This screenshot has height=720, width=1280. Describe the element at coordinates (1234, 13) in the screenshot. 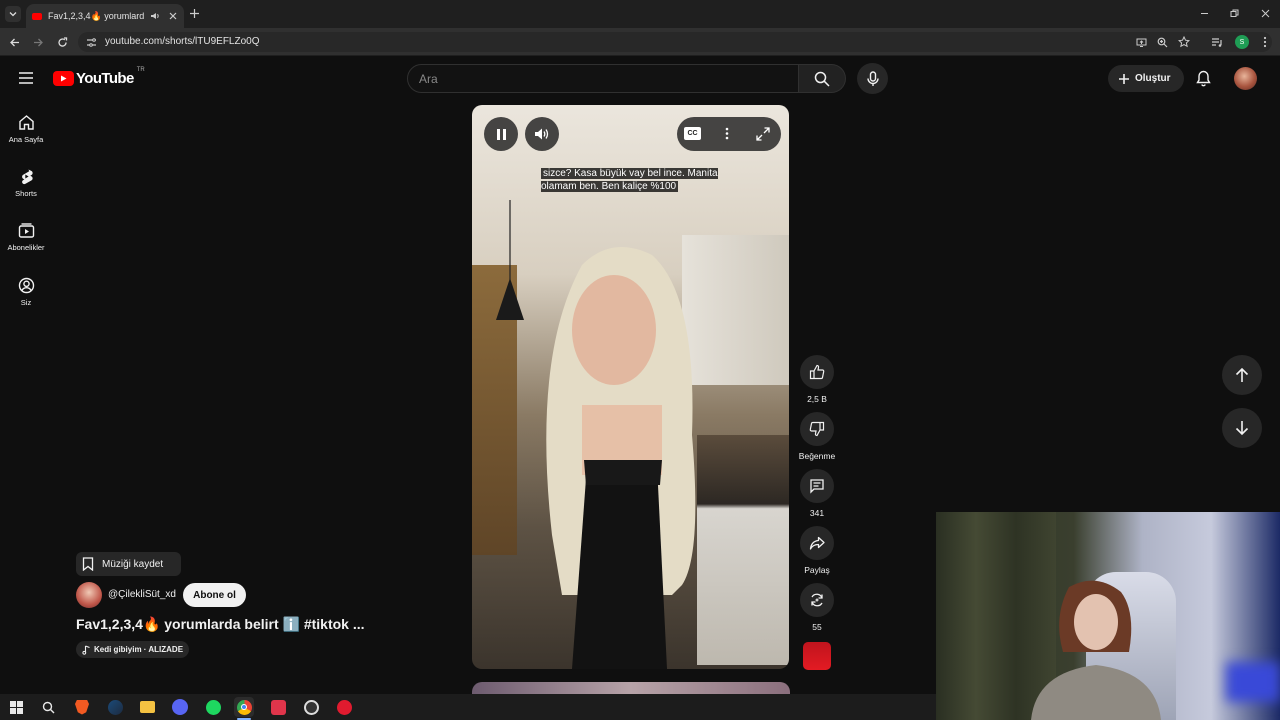

I see `restore-icon` at that location.